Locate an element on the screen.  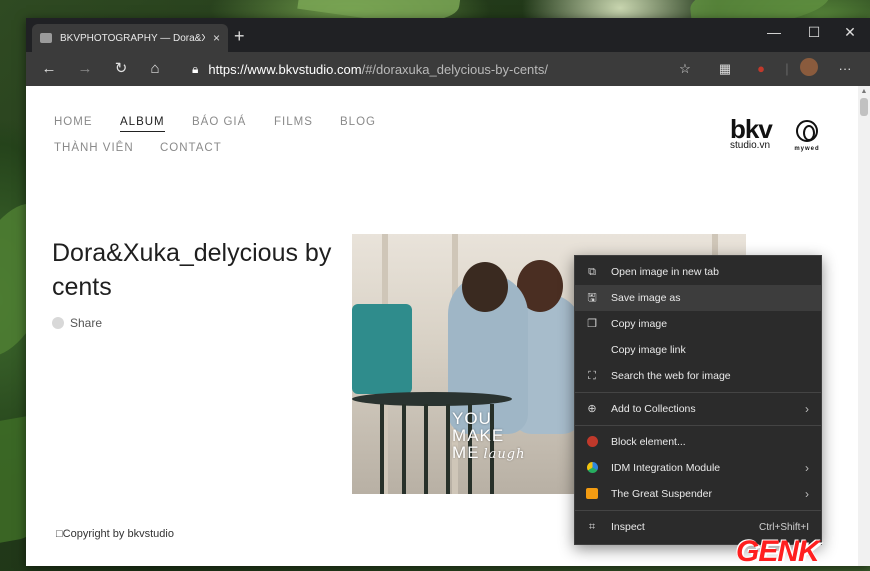
menu-great-suspender: The Great Suspender › is located at coordinates (698, 494).